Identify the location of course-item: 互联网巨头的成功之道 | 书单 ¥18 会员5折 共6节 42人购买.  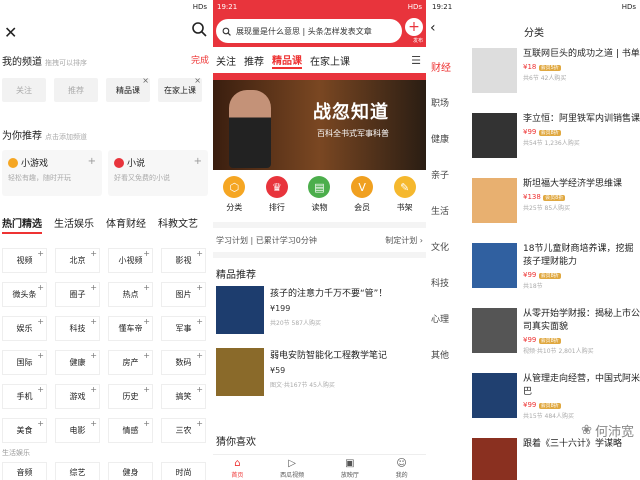
(556, 80).